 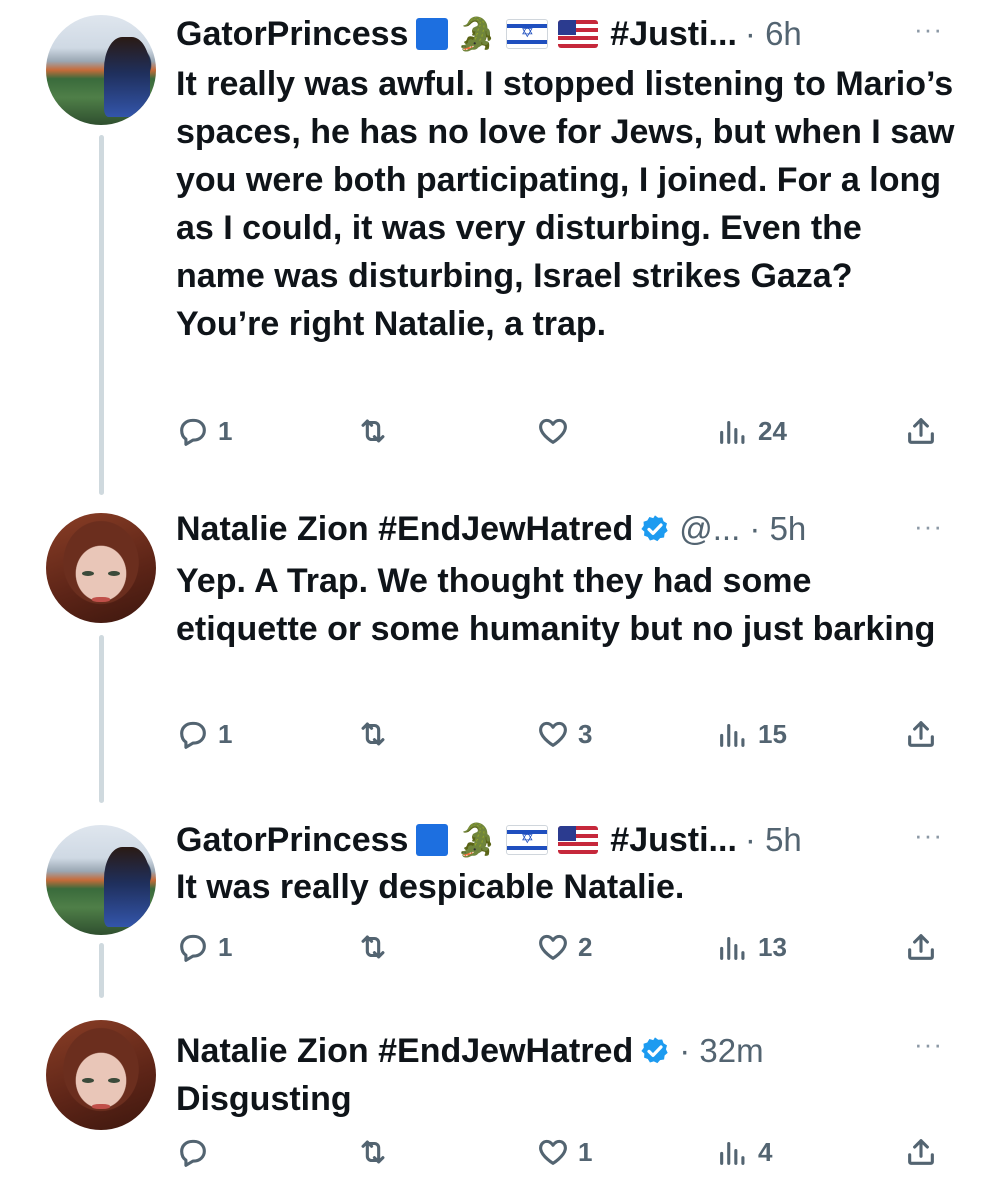 I want to click on tweet-actions: 1 24, so click(x=561, y=431).